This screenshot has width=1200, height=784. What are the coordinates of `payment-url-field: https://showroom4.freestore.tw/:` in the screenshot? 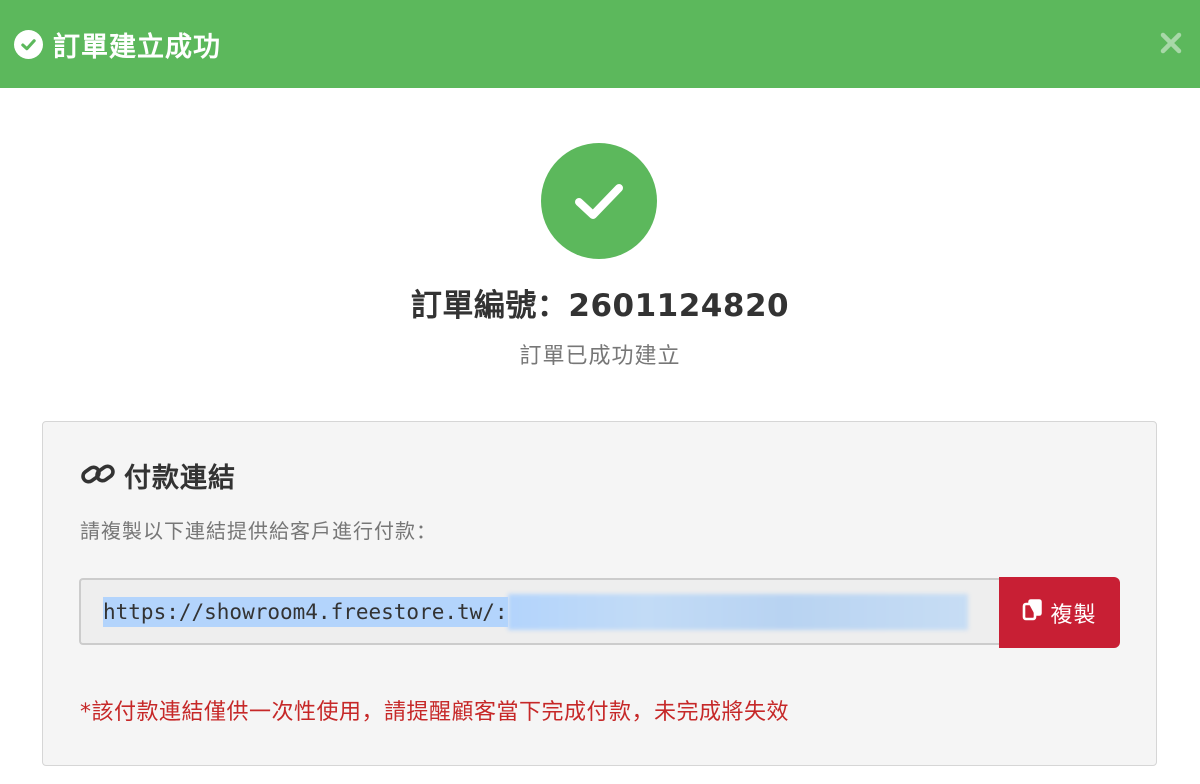 It's located at (539, 611).